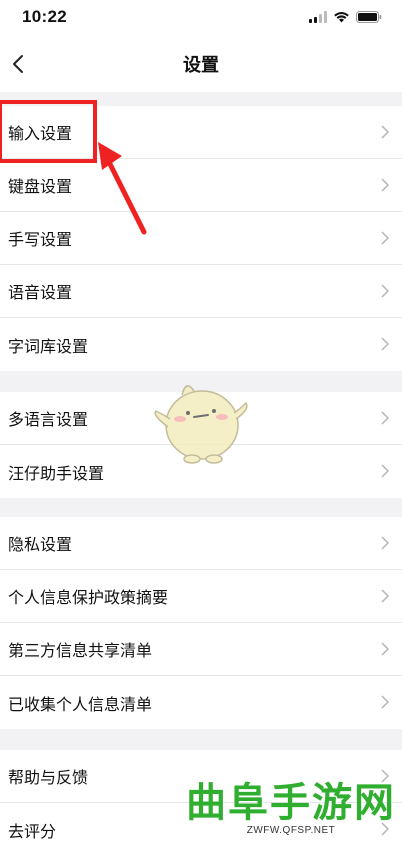 Image resolution: width=402 pixels, height=856 pixels. What do you see at coordinates (80, 704) in the screenshot?
I see `settings-item-label: 已收集个人信息清单` at bounding box center [80, 704].